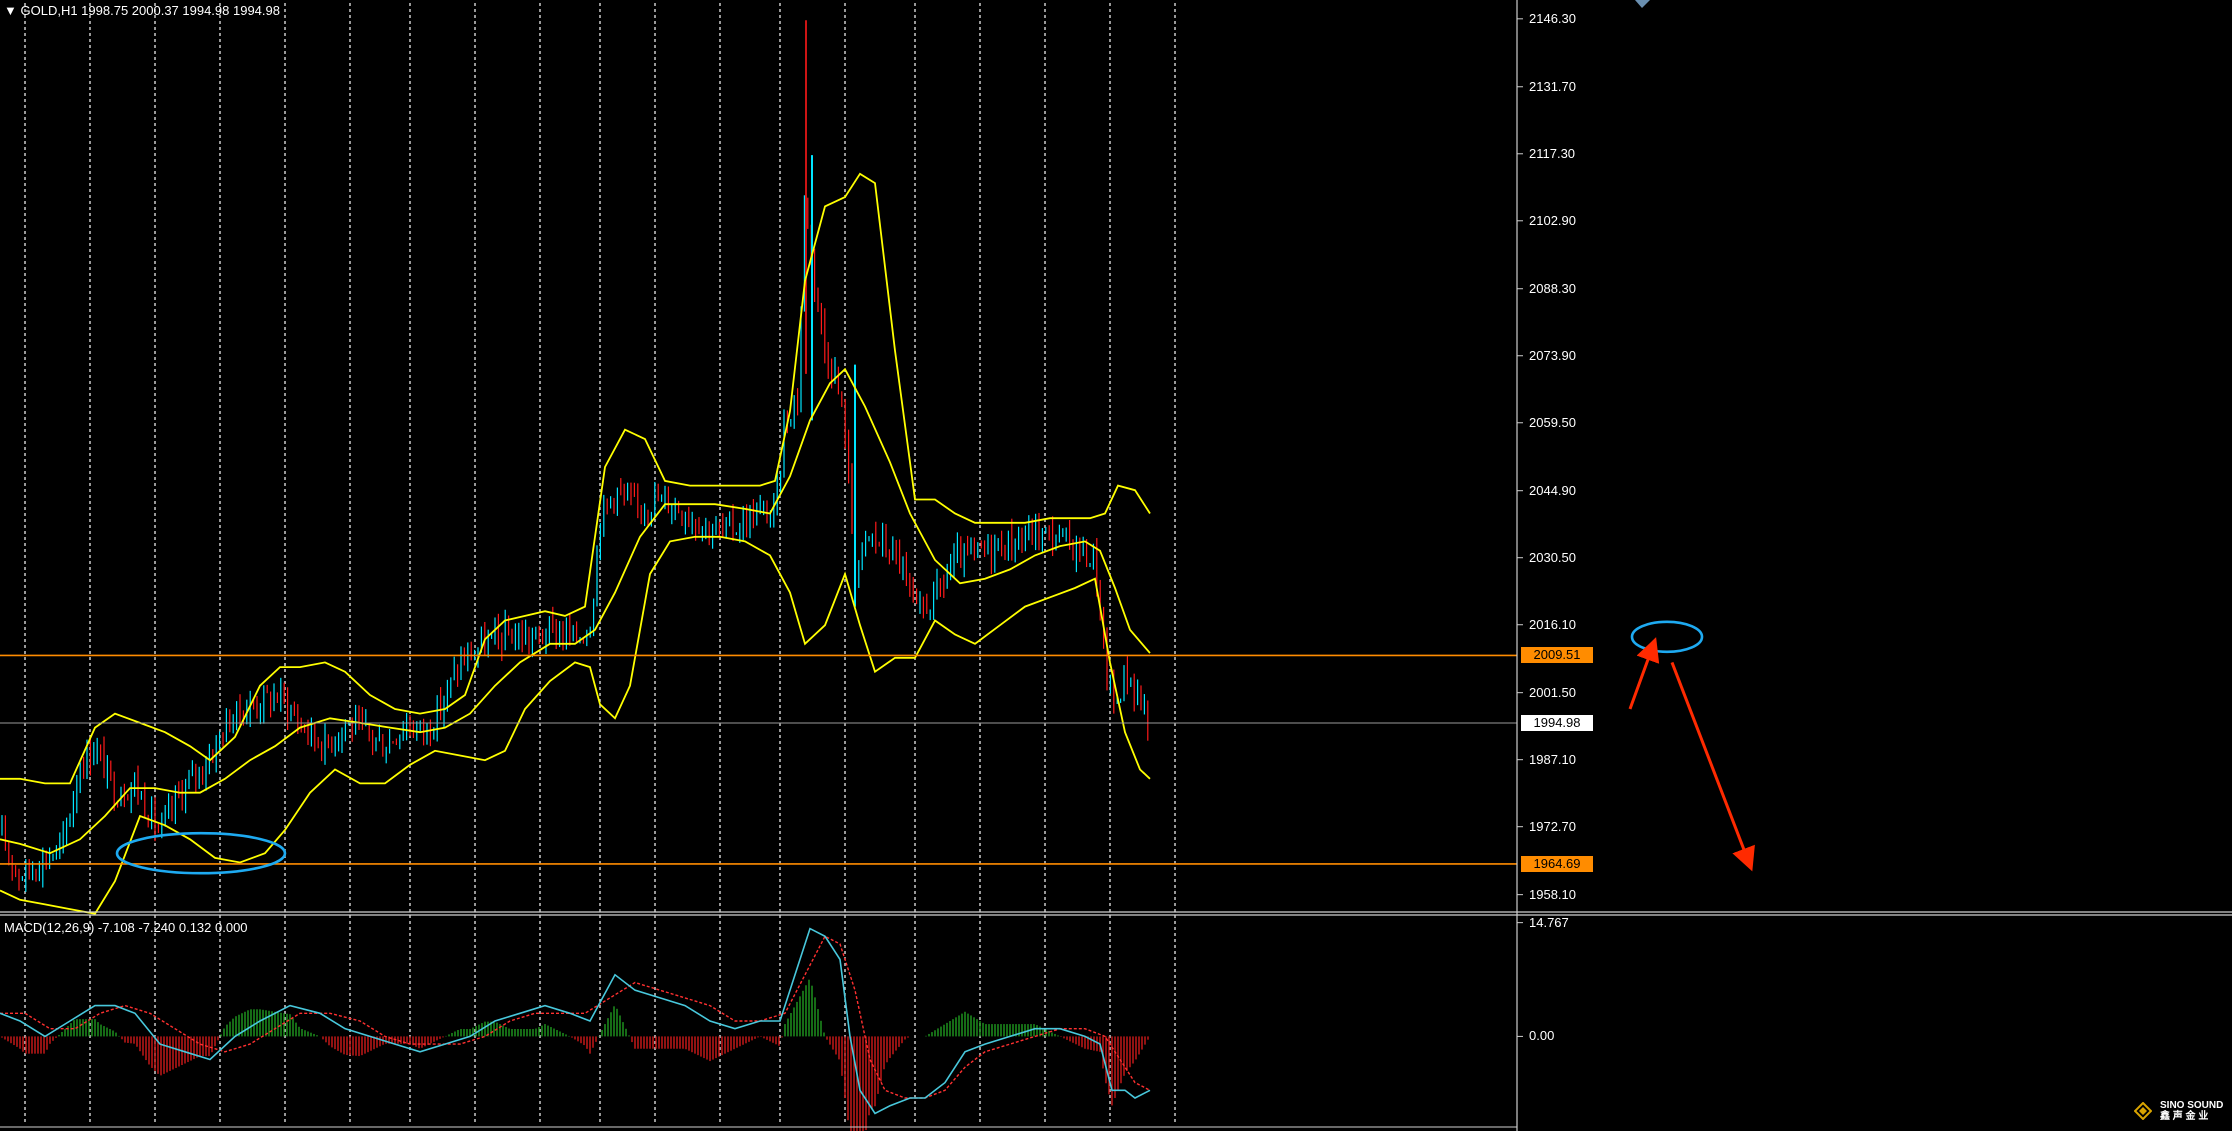 This screenshot has height=1131, width=2232. Describe the element at coordinates (1552, 759) in the screenshot. I see `axis-tick-label: 1987.10` at that location.